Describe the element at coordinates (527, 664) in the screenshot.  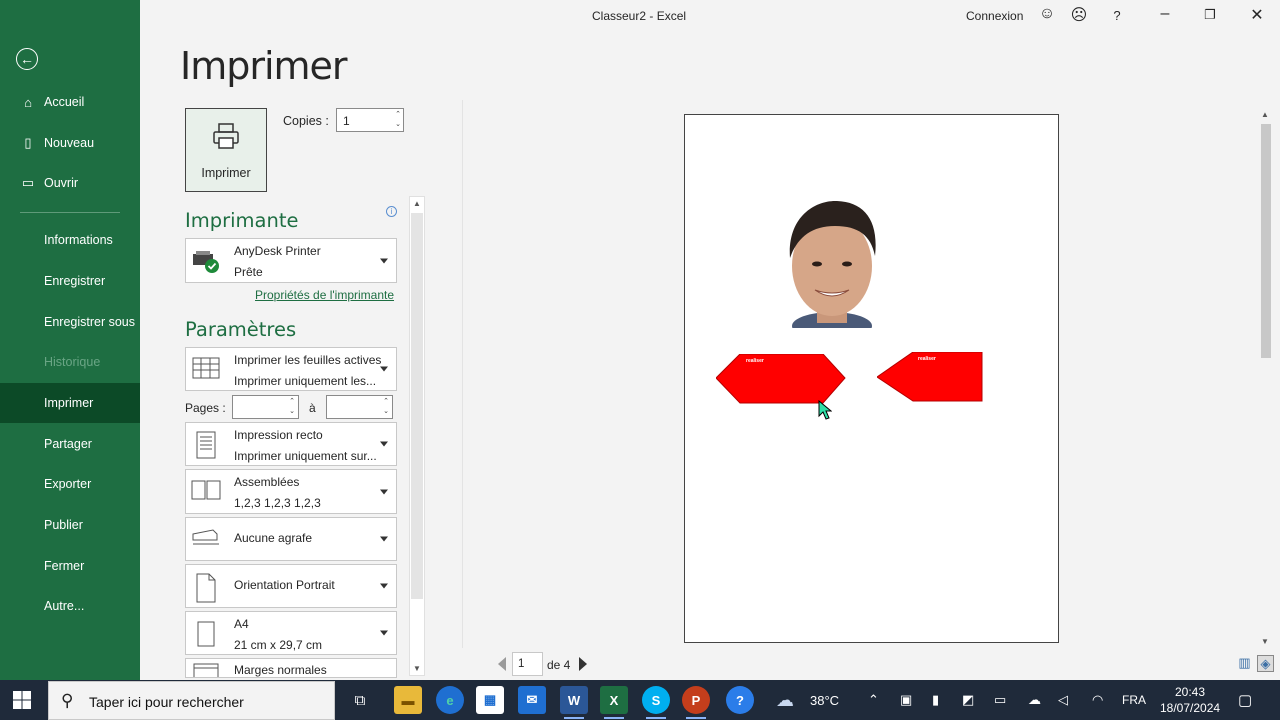
I see `current-page-input: 1` at that location.